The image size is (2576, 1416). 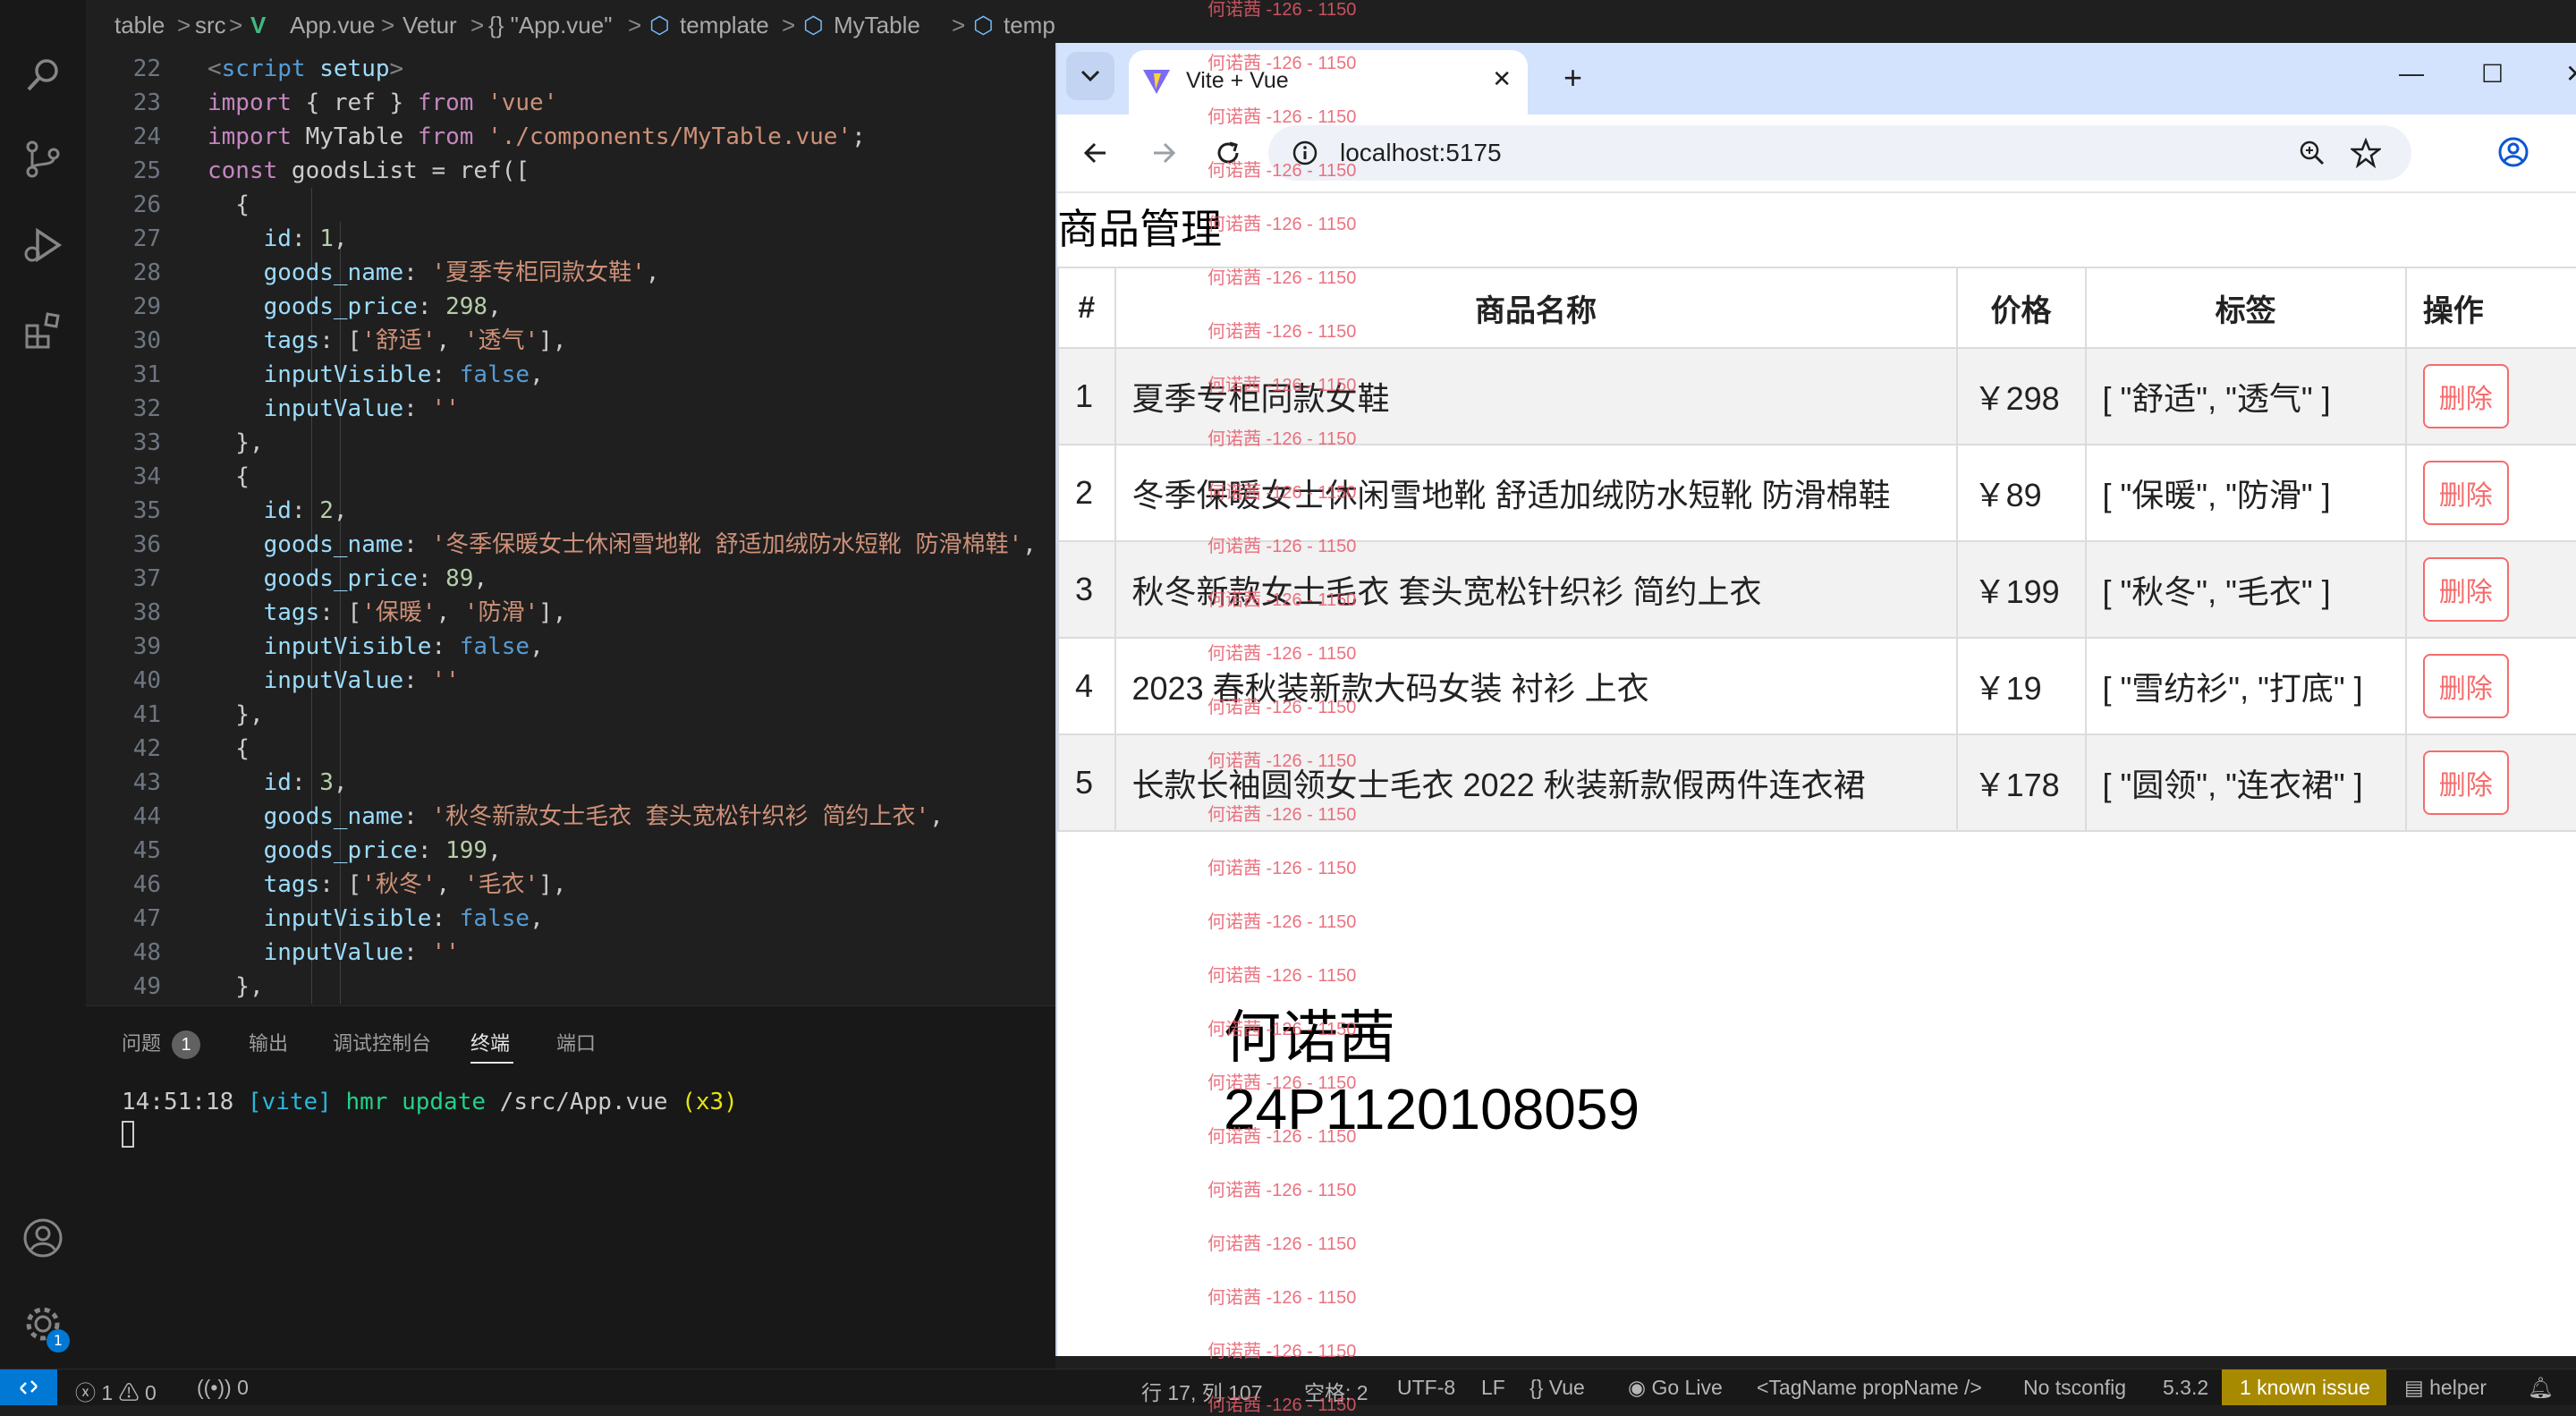 I want to click on error-icon: ⓧ, so click(x=85, y=1392).